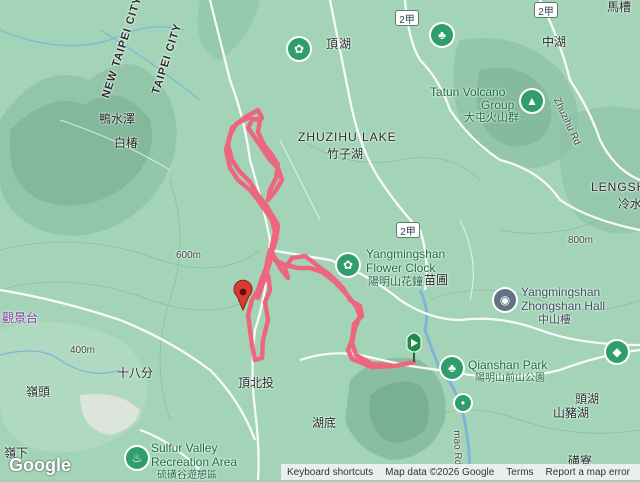 The height and width of the screenshot is (482, 640). I want to click on report-error-link: Report a map error, so click(588, 472).